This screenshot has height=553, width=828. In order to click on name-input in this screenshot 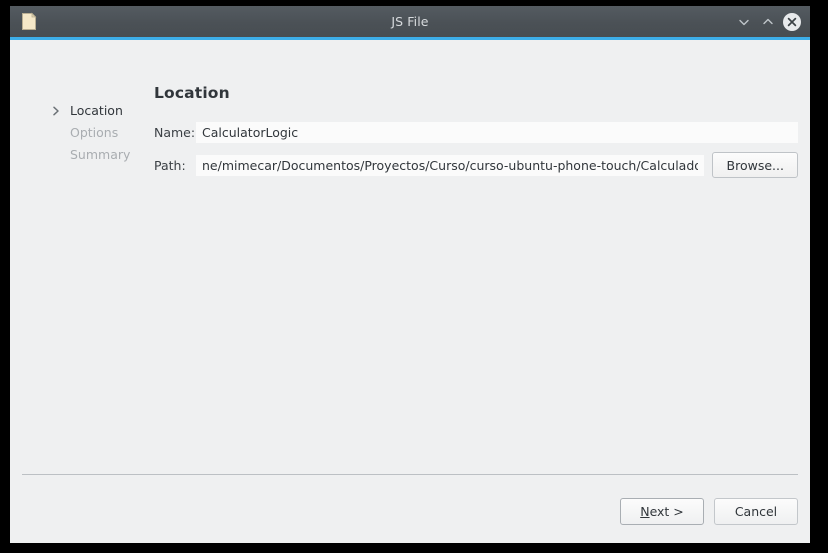, I will do `click(497, 132)`.